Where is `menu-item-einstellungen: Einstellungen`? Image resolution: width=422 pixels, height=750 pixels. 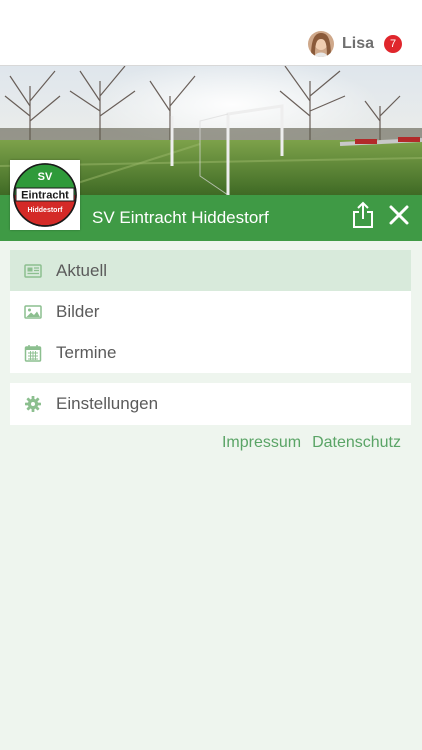 menu-item-einstellungen: Einstellungen is located at coordinates (210, 403).